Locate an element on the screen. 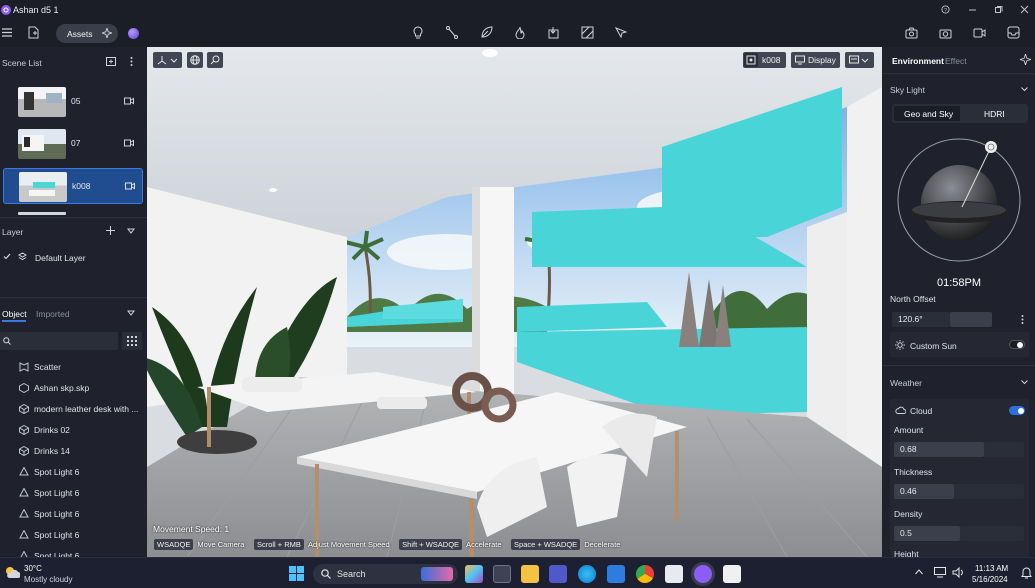 Image resolution: width=1035 pixels, height=588 pixels. notepad-icon is located at coordinates (732, 574).